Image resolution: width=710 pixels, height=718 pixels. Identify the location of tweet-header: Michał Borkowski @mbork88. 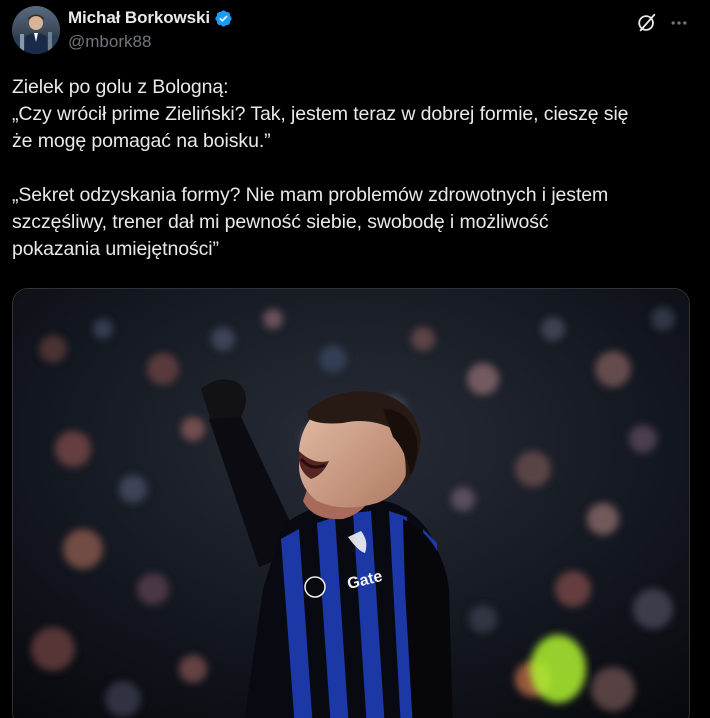
(357, 32).